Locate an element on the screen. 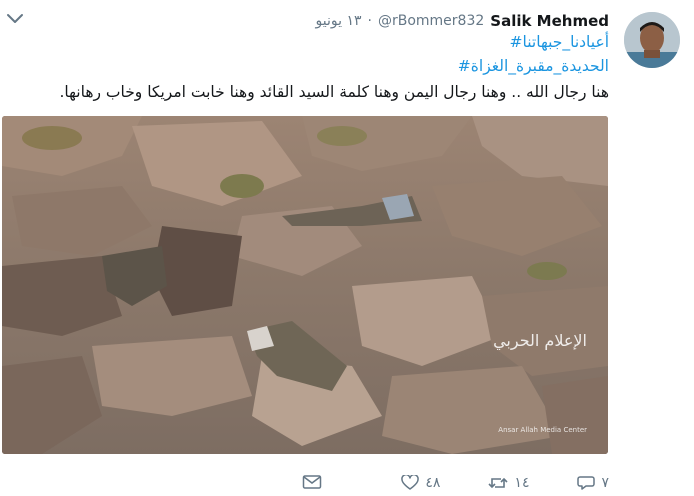 The height and width of the screenshot is (496, 694). chevron-down-icon is located at coordinates (15, 19).